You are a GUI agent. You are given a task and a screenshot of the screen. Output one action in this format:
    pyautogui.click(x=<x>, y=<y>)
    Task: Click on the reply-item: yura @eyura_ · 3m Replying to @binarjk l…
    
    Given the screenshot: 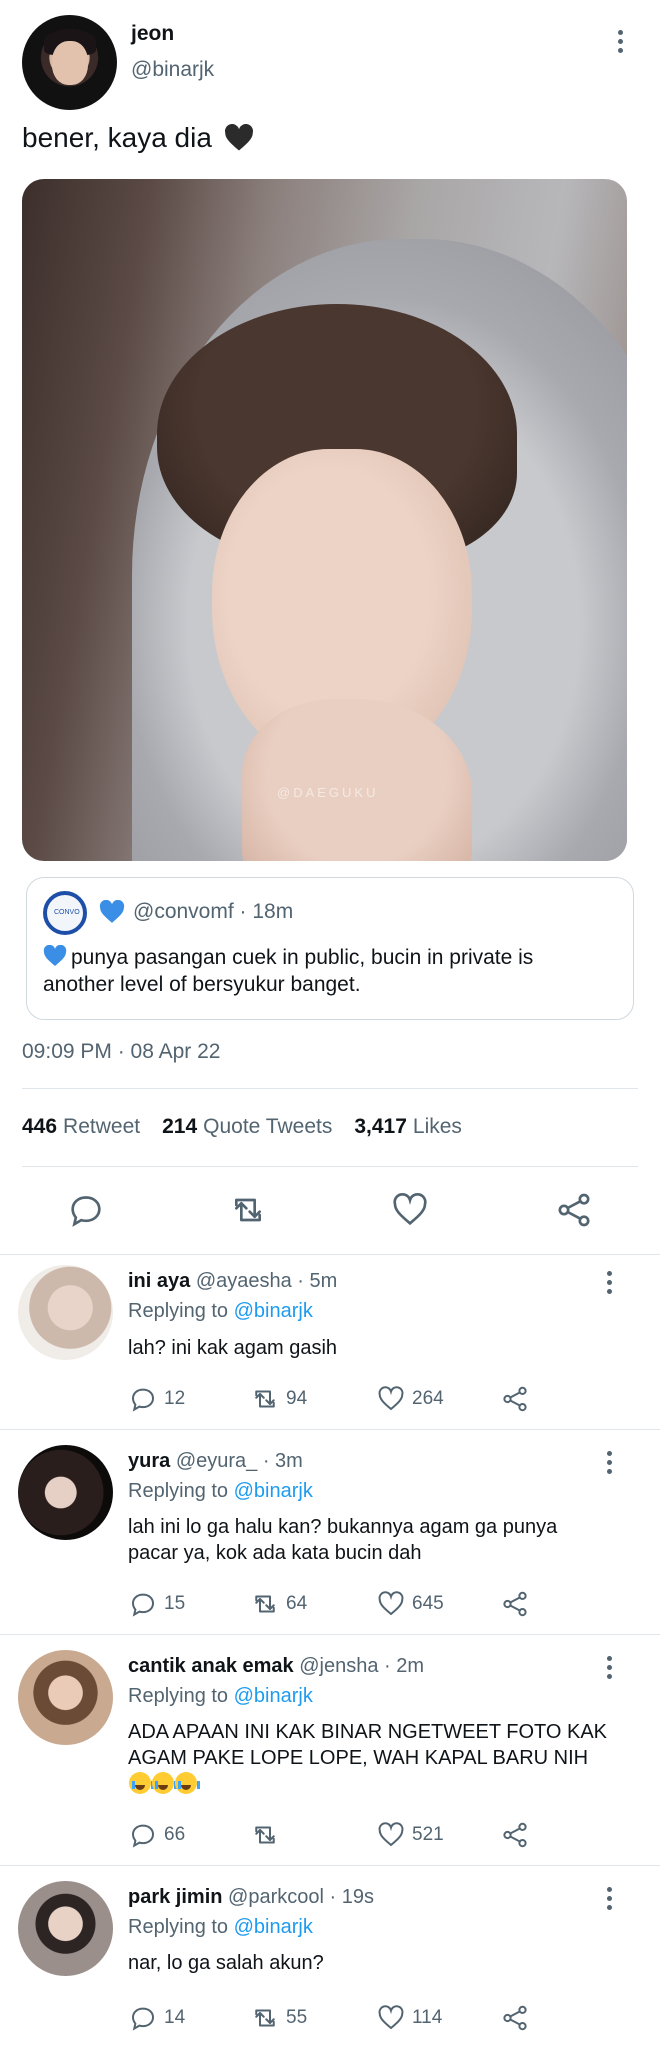 What is the action you would take?
    pyautogui.click(x=330, y=1532)
    